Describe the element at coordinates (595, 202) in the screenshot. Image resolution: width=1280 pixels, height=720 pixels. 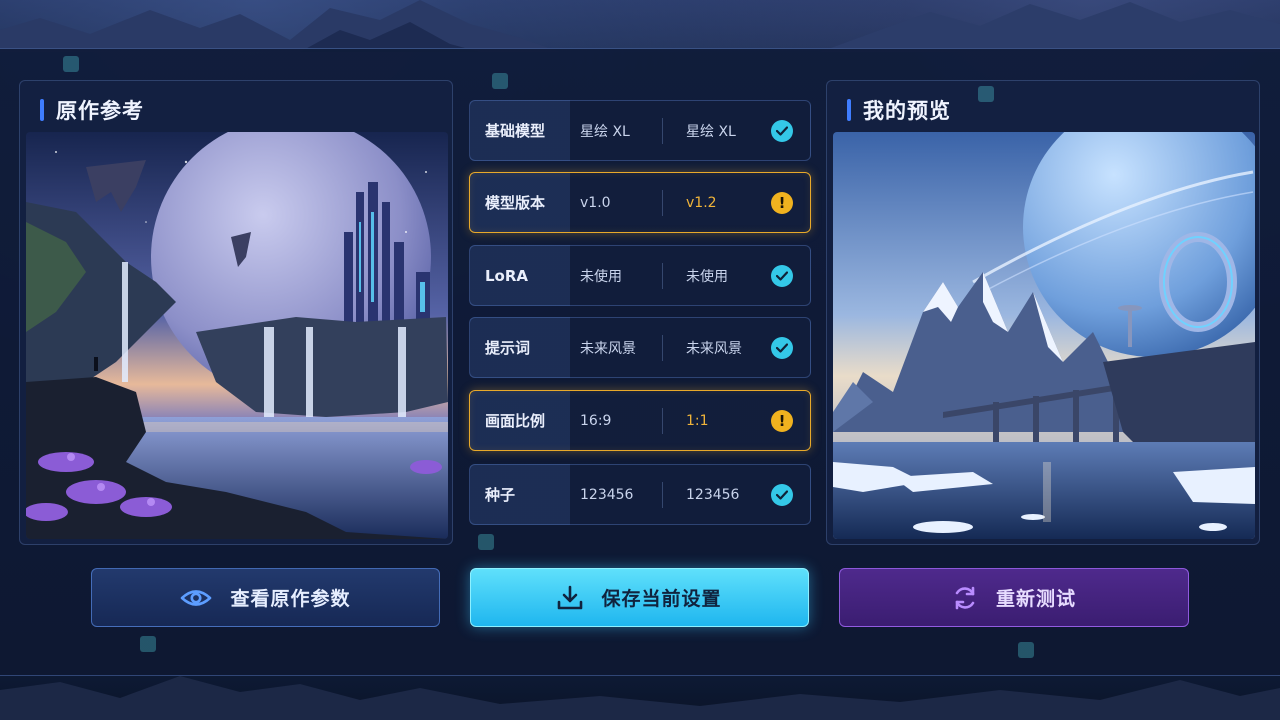
I see `original-value: v1.0` at that location.